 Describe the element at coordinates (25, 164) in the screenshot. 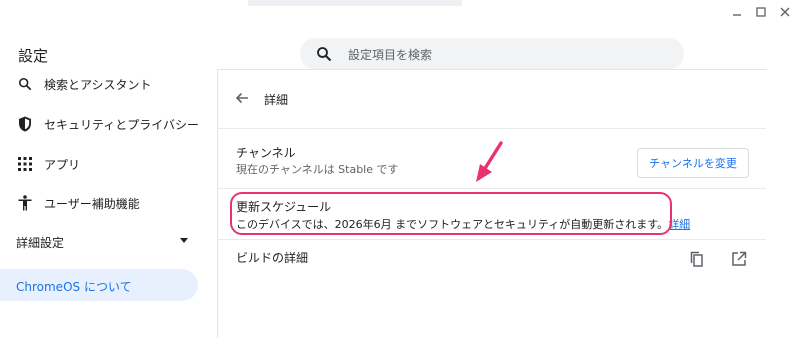

I see `apps-grid-icon` at that location.